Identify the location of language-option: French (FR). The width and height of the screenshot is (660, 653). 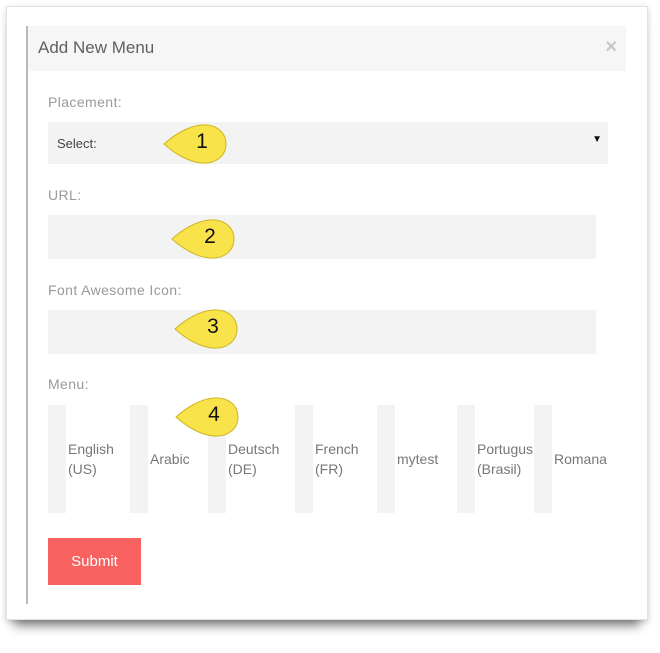
(336, 459).